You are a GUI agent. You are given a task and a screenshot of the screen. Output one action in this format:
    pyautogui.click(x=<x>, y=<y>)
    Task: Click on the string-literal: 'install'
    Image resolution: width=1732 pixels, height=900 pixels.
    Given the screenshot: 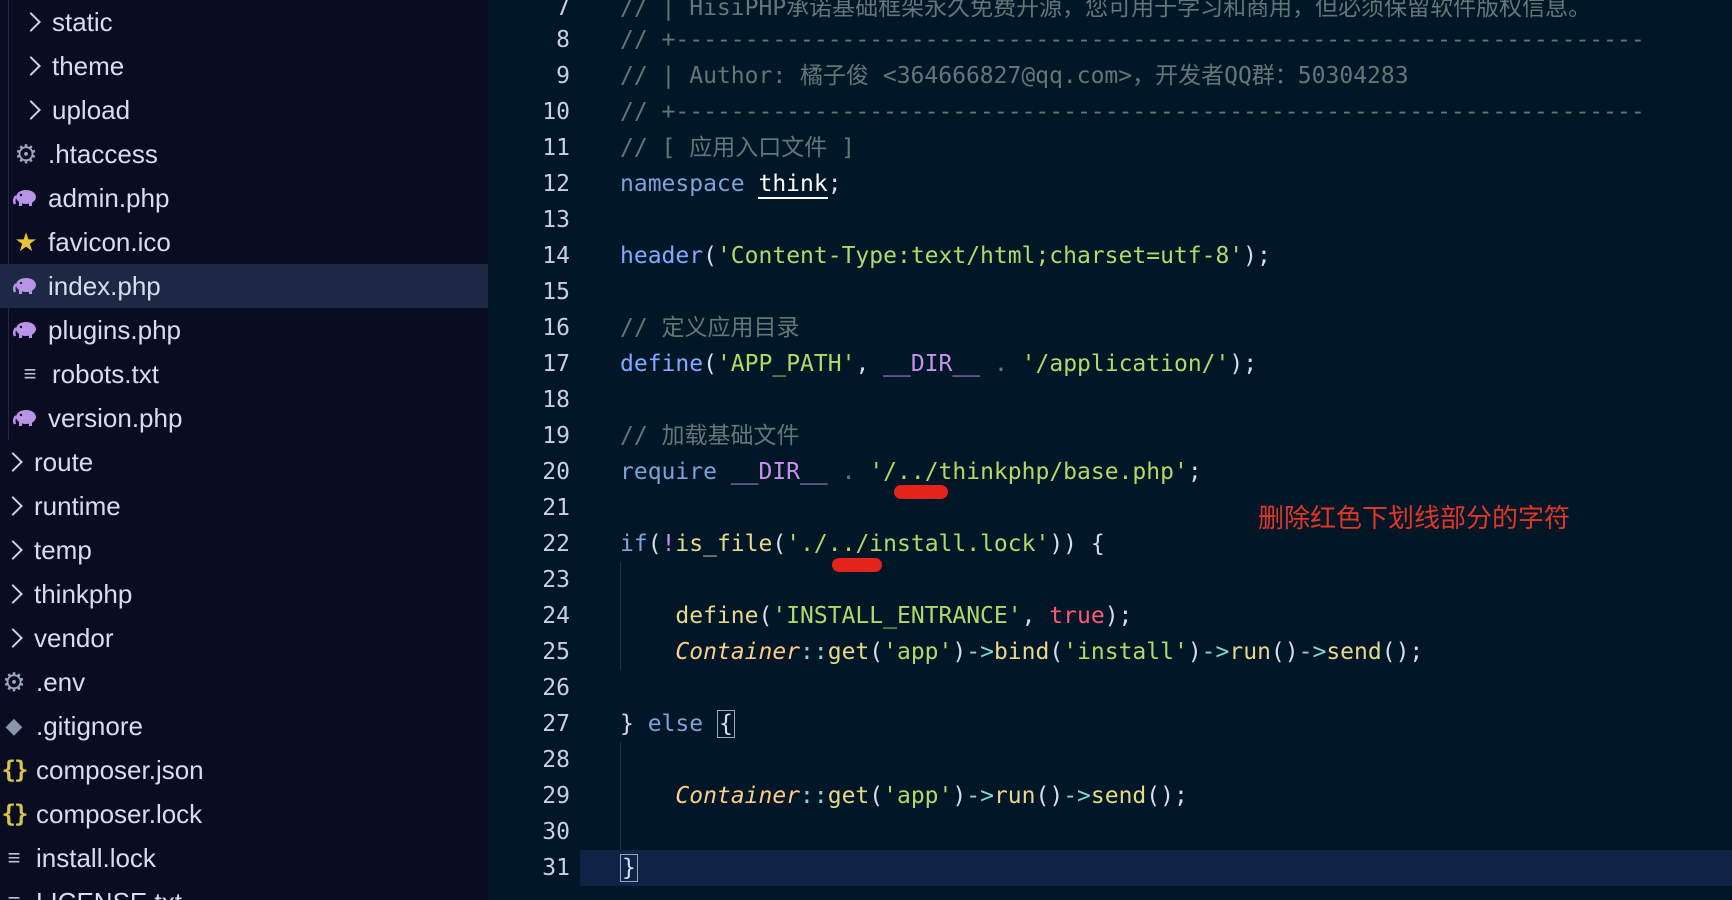 What is the action you would take?
    pyautogui.click(x=1125, y=652)
    